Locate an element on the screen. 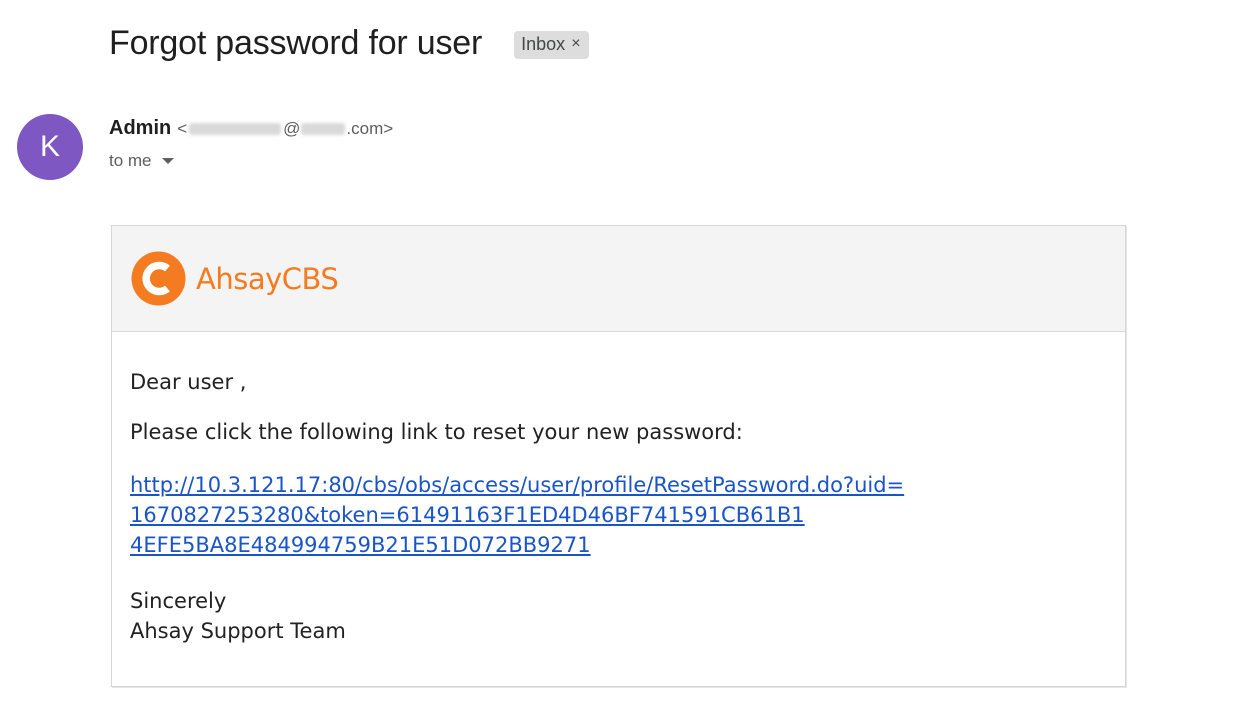  email-at: @ is located at coordinates (292, 128).